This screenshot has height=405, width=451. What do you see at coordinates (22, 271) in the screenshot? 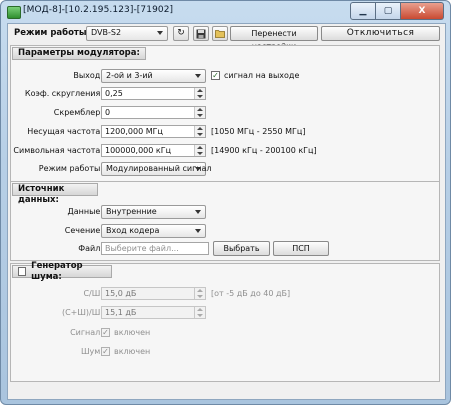
I see `noise-generator-checkbox` at bounding box center [22, 271].